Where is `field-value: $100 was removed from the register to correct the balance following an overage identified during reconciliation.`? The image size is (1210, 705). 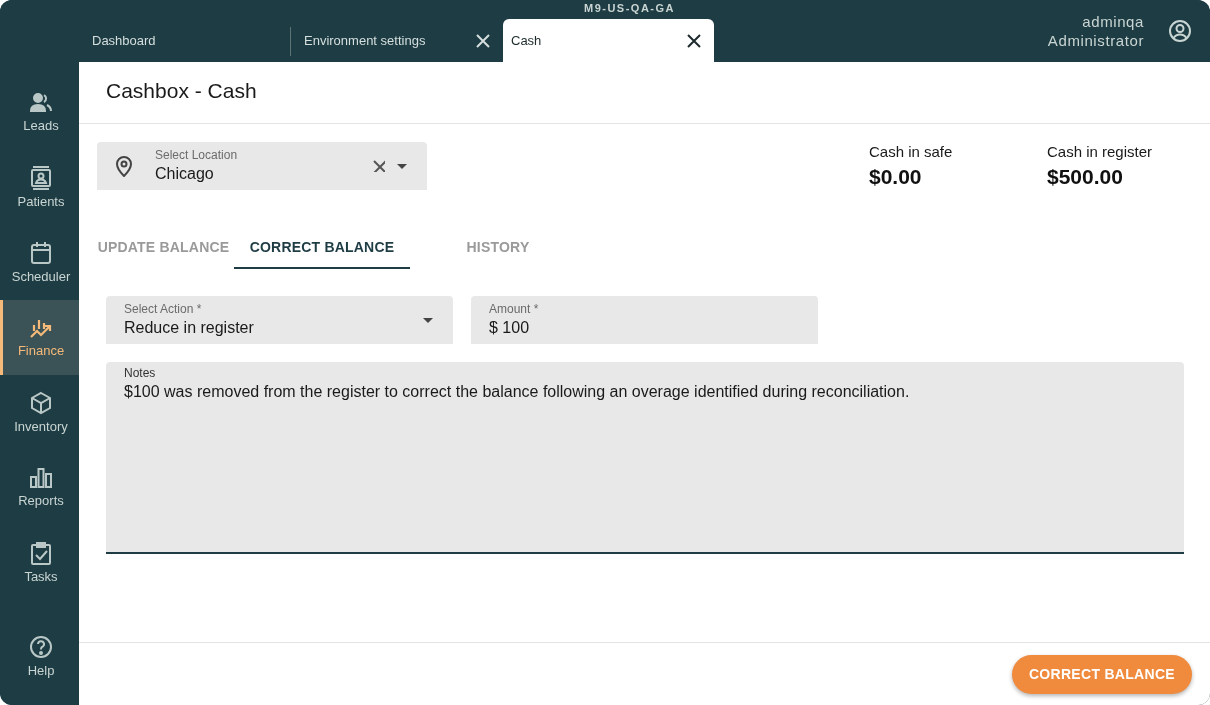
field-value: $100 was removed from the register to correct the balance following an overage identified during reconciliation. is located at coordinates (517, 392).